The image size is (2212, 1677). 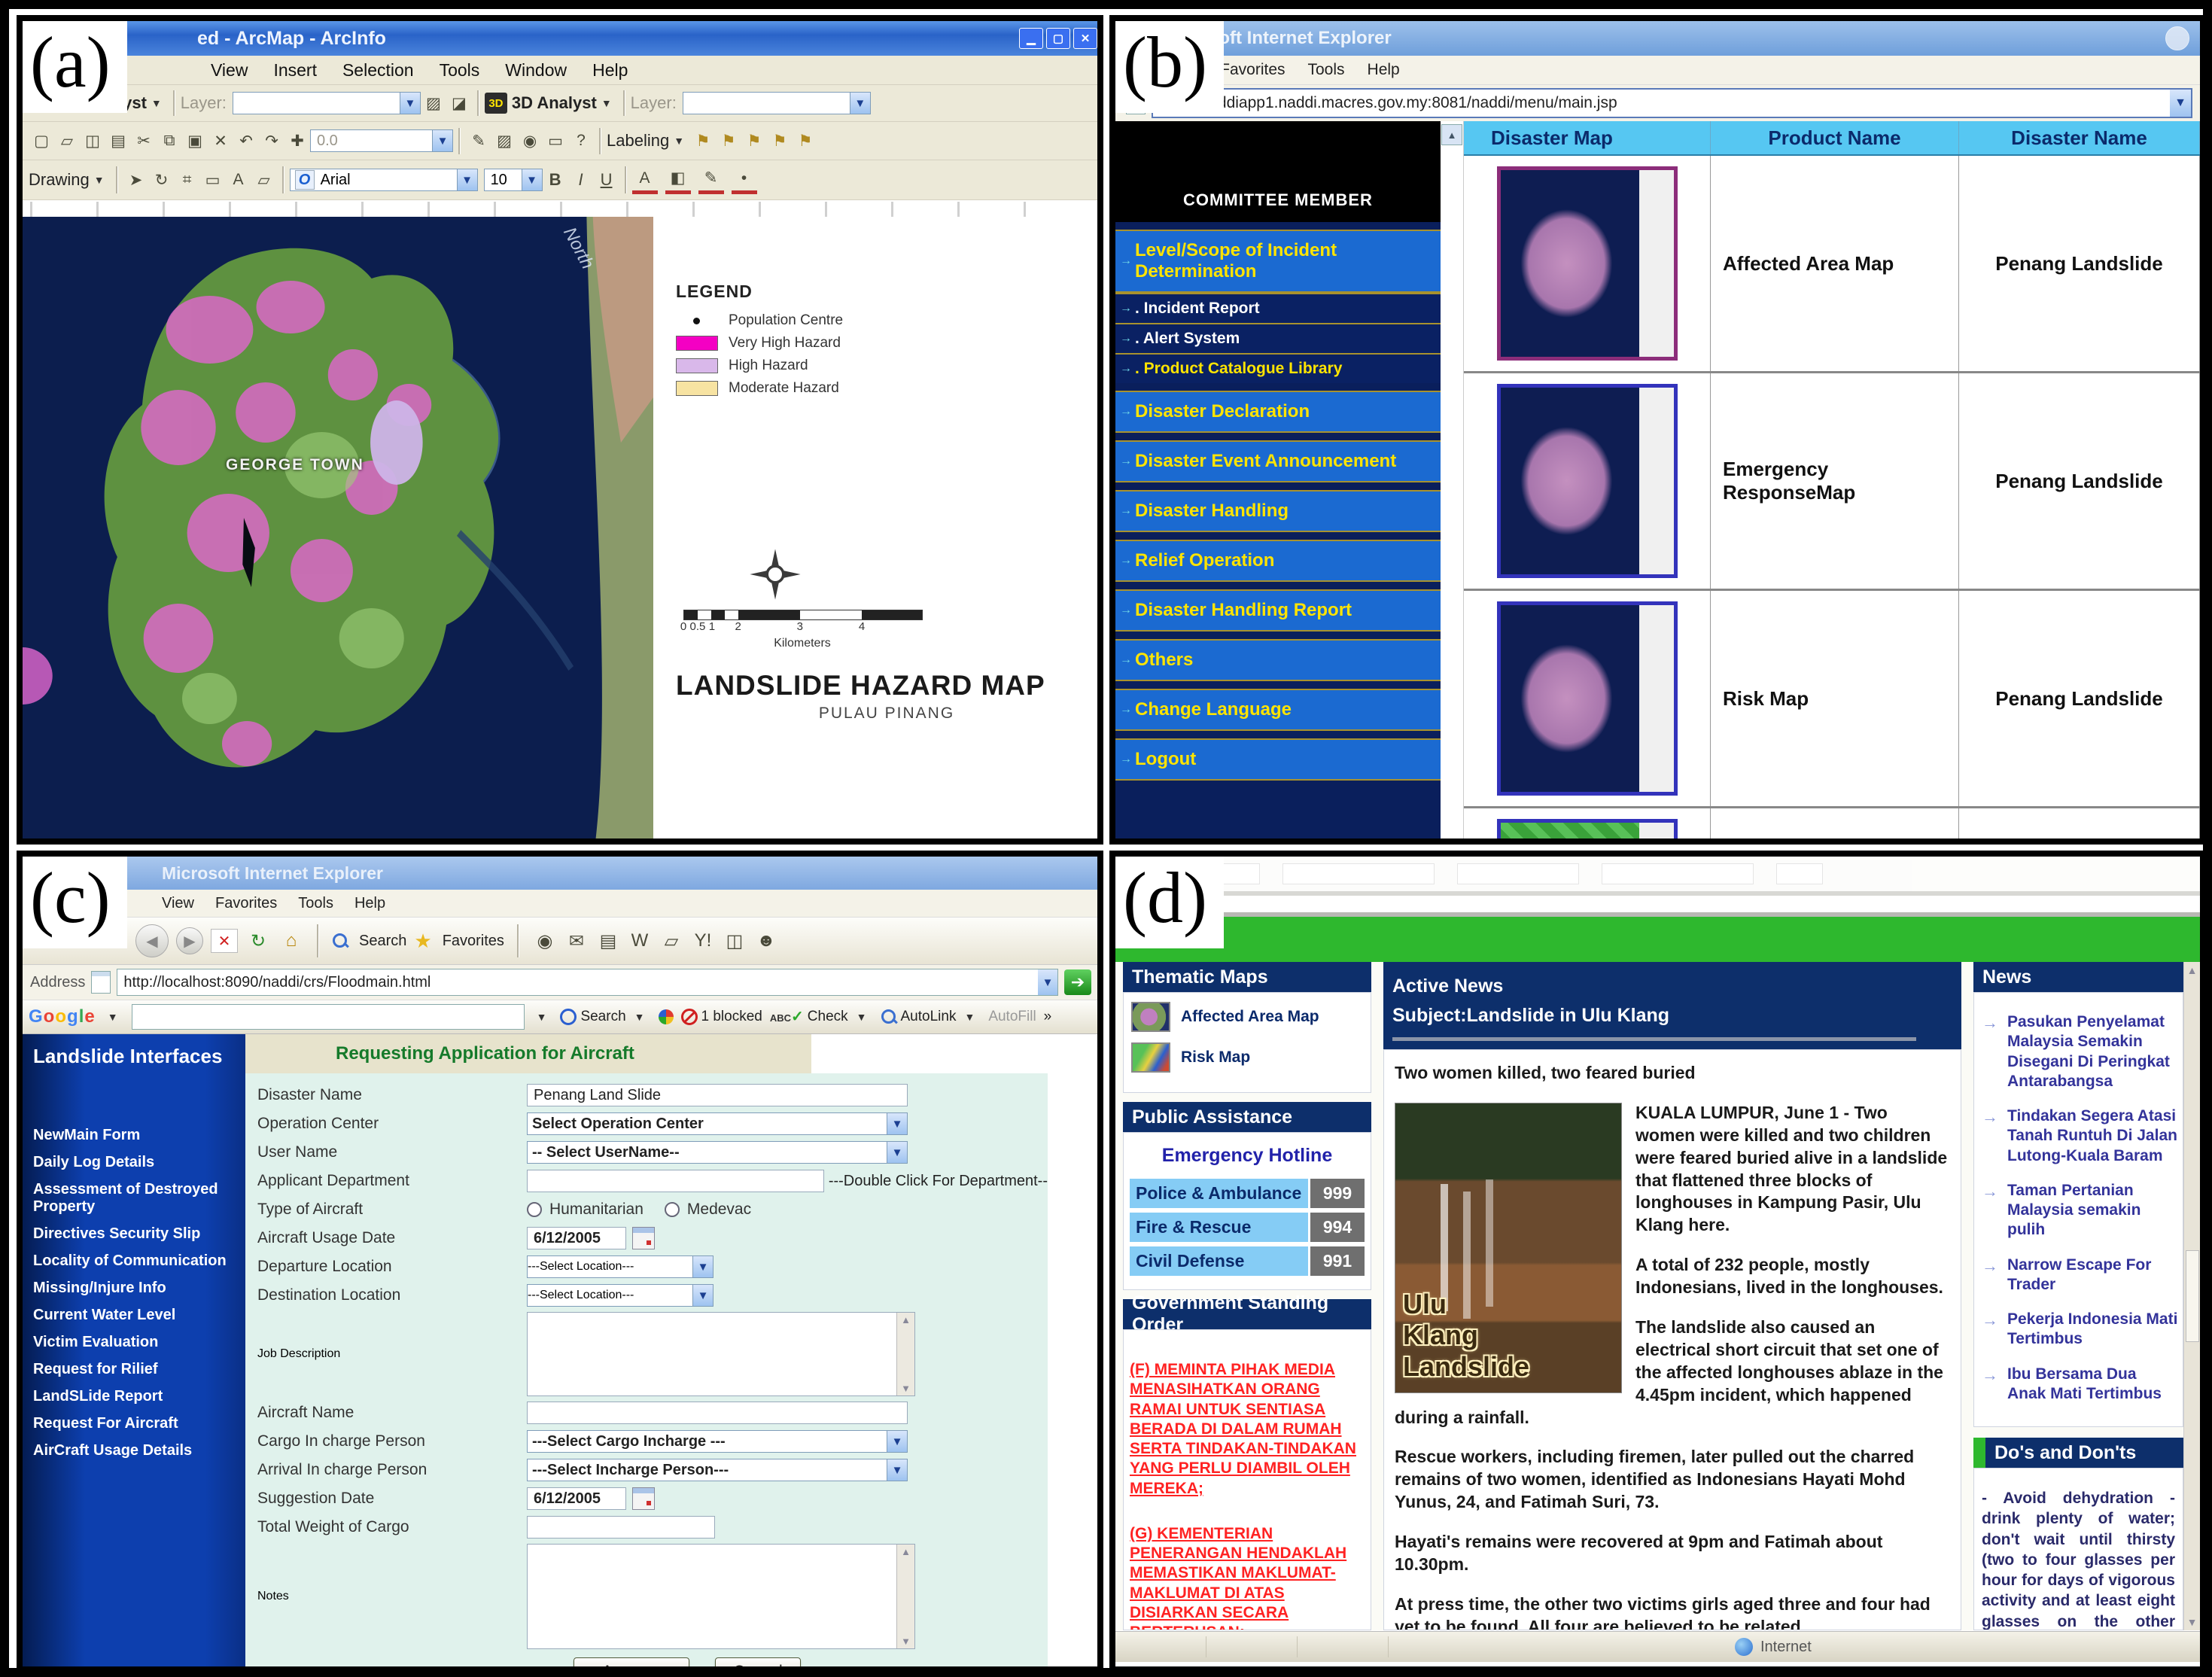 I want to click on add-data-icon: ✚, so click(x=297, y=141).